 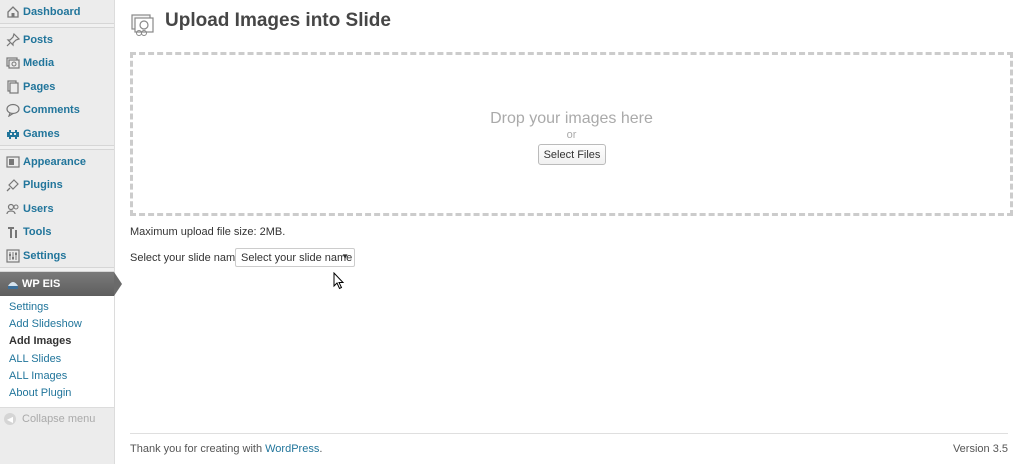 I want to click on menu-label: Pages, so click(x=39, y=86).